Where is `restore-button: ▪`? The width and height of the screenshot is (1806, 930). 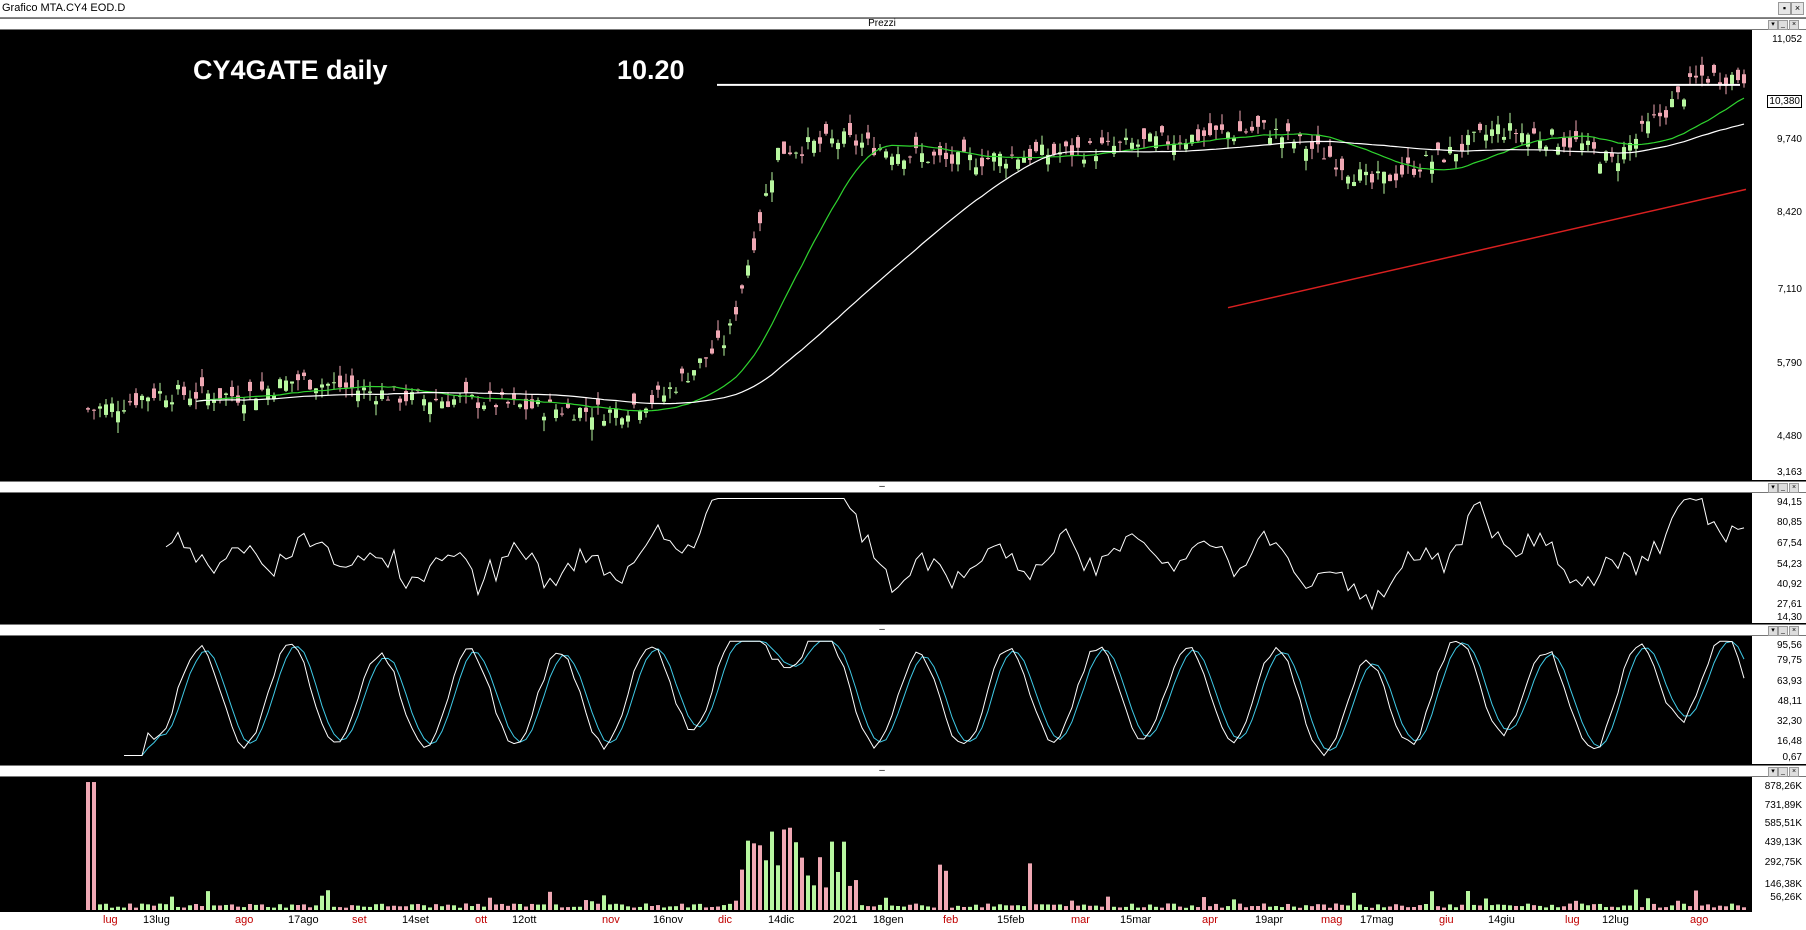 restore-button: ▪ is located at coordinates (1784, 8).